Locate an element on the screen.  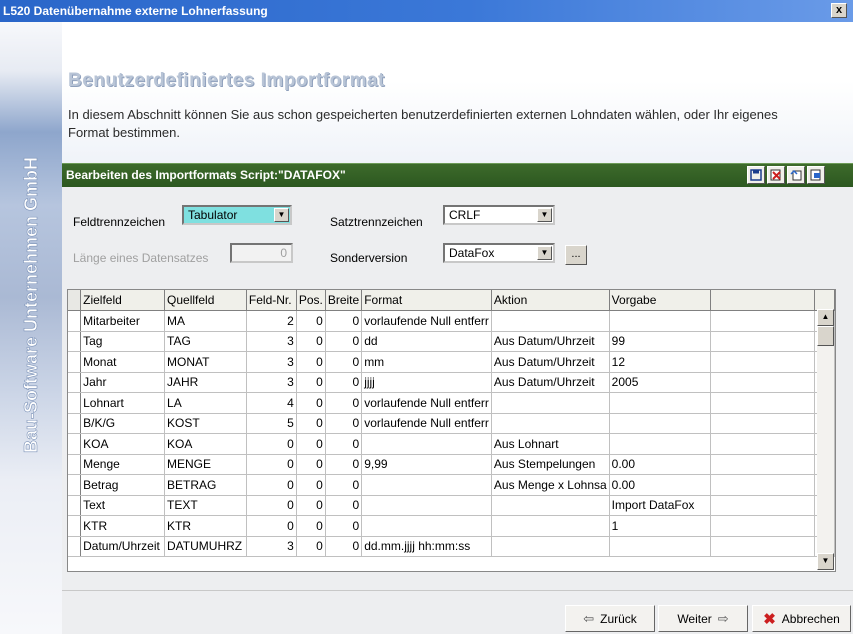
new-icon is located at coordinates (796, 175).